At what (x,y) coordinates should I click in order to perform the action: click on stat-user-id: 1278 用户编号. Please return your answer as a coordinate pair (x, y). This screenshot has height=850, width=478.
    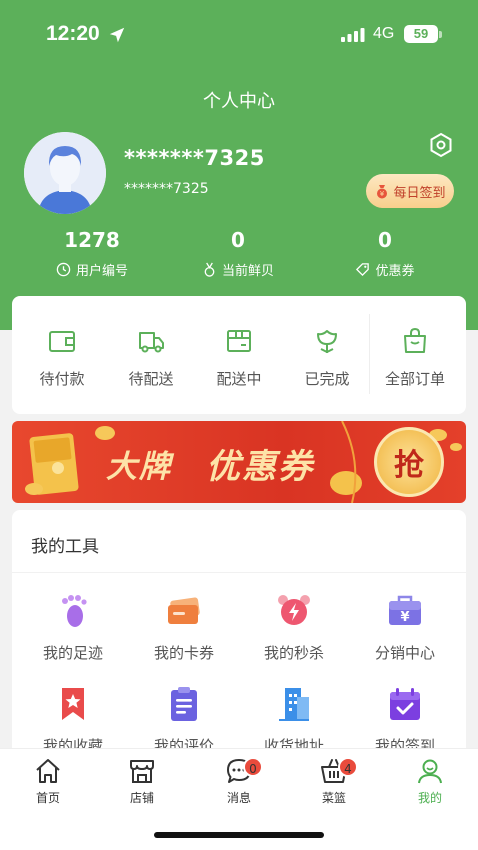
    Looking at the image, I should click on (92, 254).